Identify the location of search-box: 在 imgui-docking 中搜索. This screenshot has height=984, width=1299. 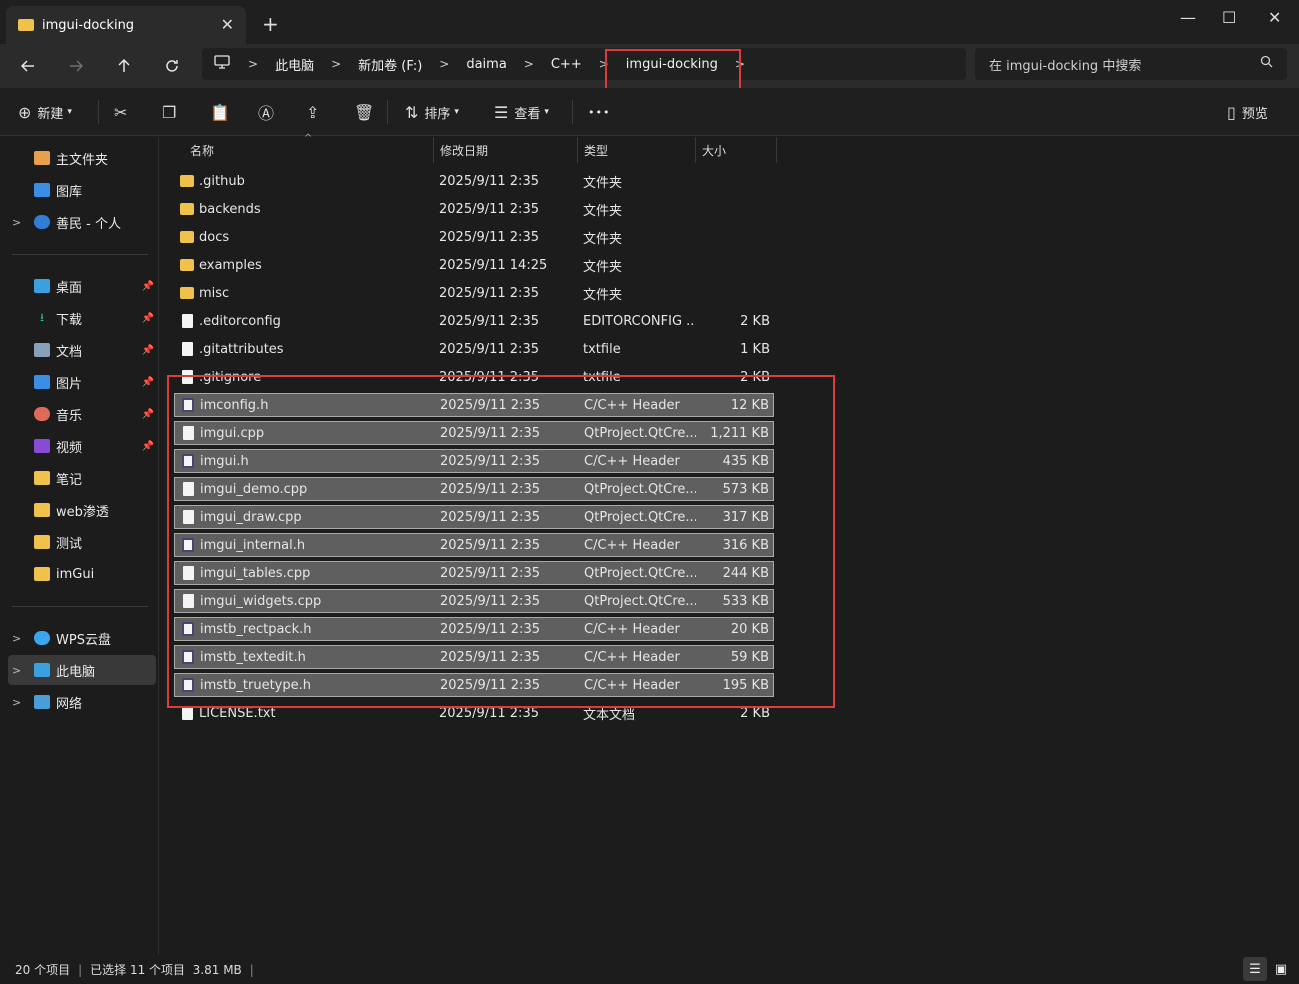
(1131, 64).